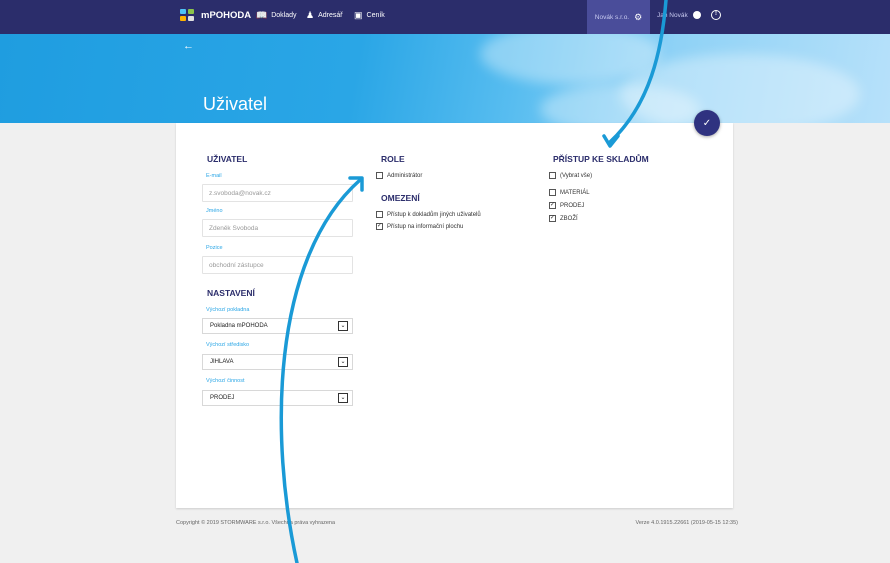 This screenshot has width=890, height=563. Describe the element at coordinates (358, 15) in the screenshot. I see `catalog-icon: ▣` at that location.